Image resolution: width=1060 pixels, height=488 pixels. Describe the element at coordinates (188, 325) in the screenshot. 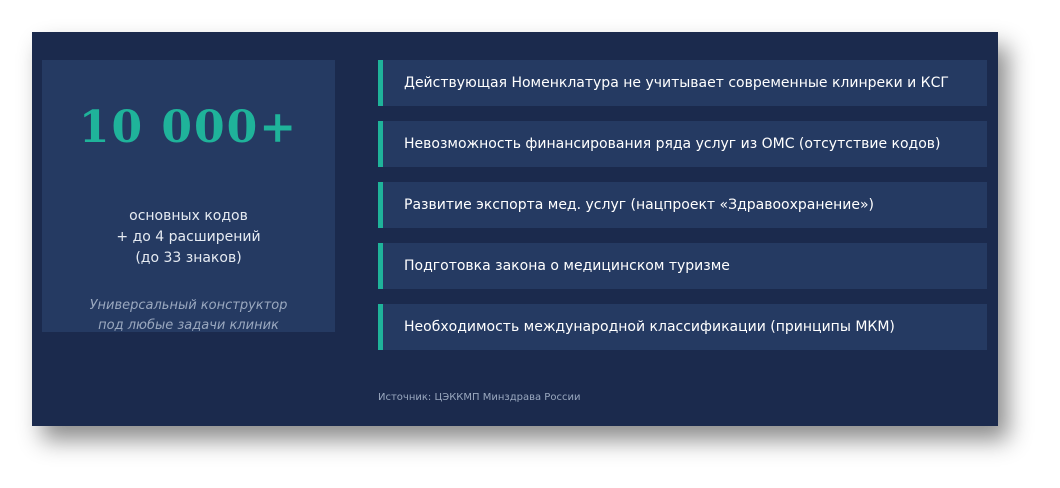

I see `stat-note-line: под любые задачи клиник` at that location.